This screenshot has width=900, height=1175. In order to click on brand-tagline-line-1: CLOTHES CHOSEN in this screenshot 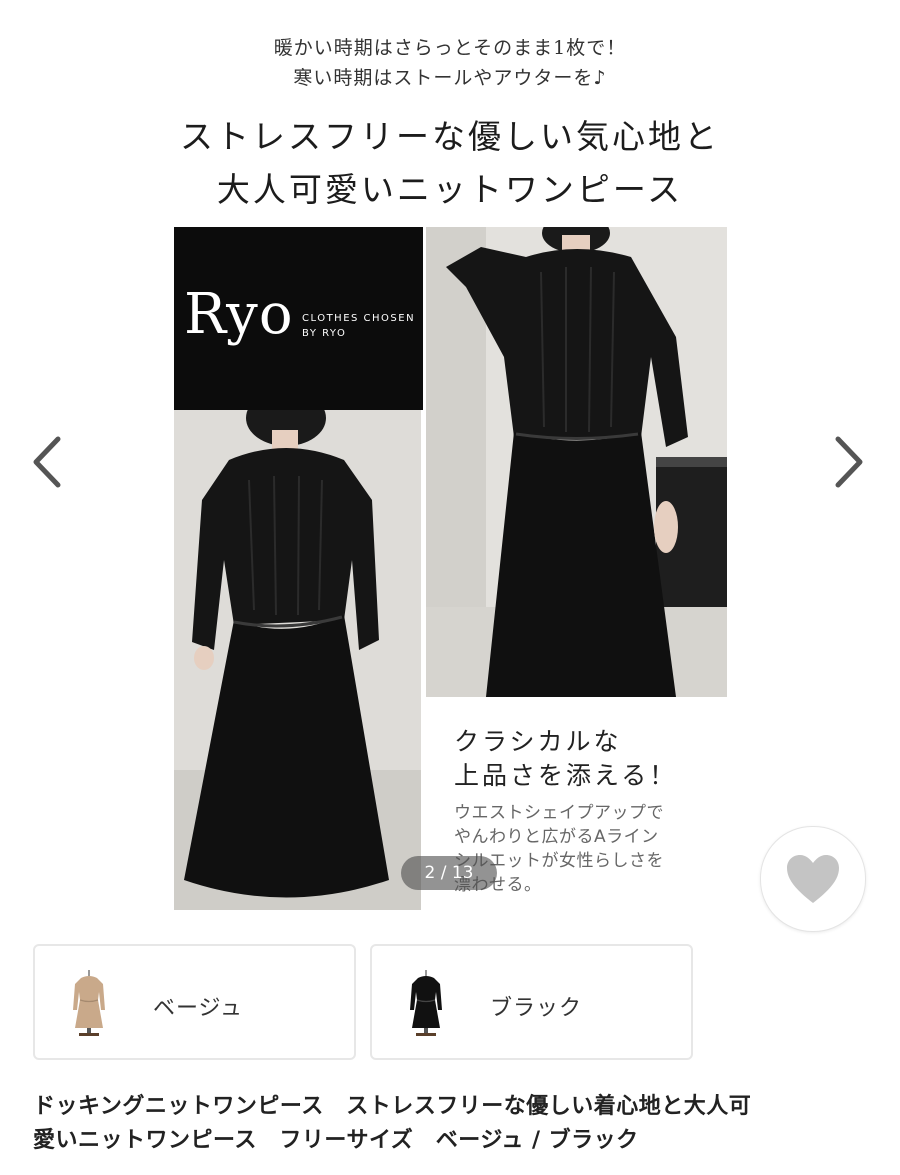, I will do `click(359, 318)`.